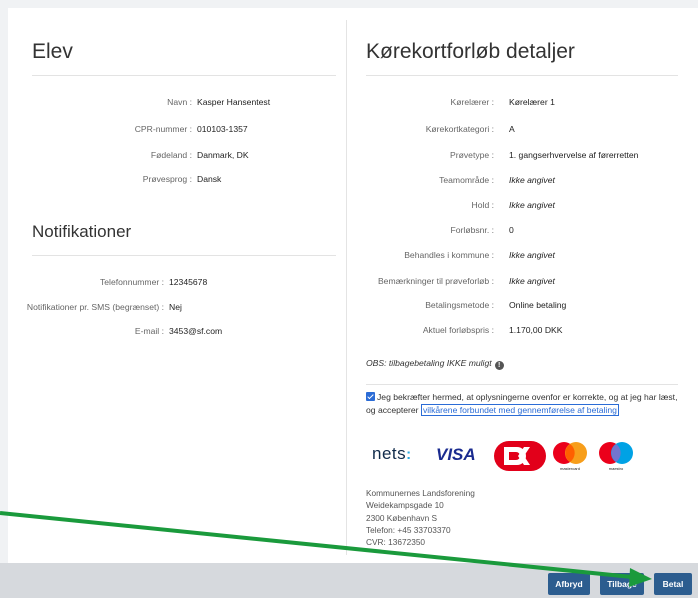 This screenshot has height=598, width=698. Describe the element at coordinates (482, 205) in the screenshot. I see `field-label: Hold :` at that location.